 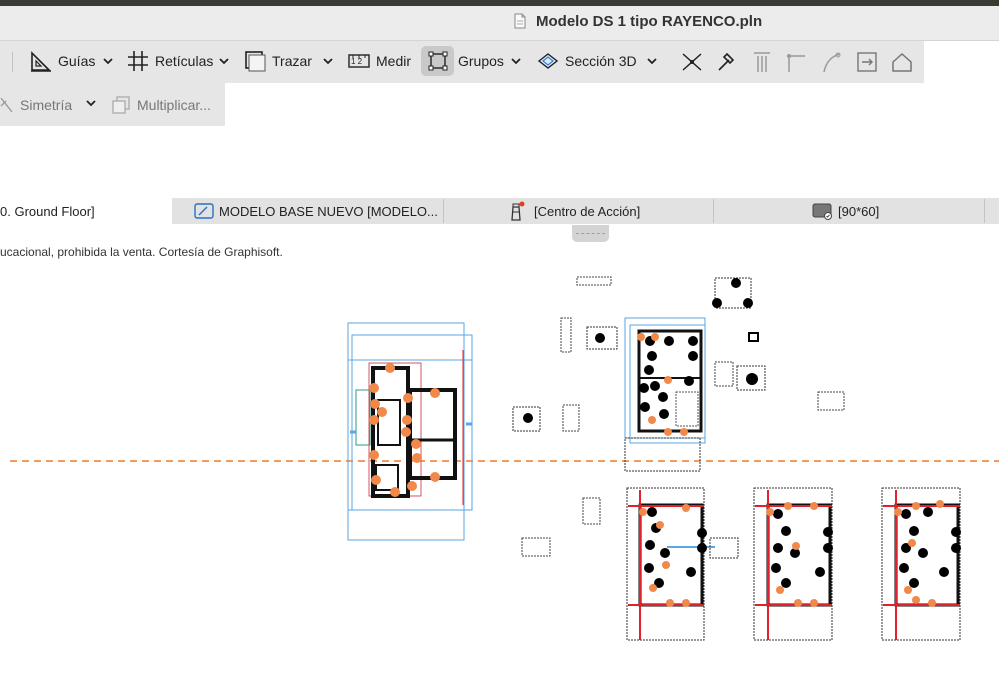 I want to click on mirror-icon, so click(x=6, y=105).